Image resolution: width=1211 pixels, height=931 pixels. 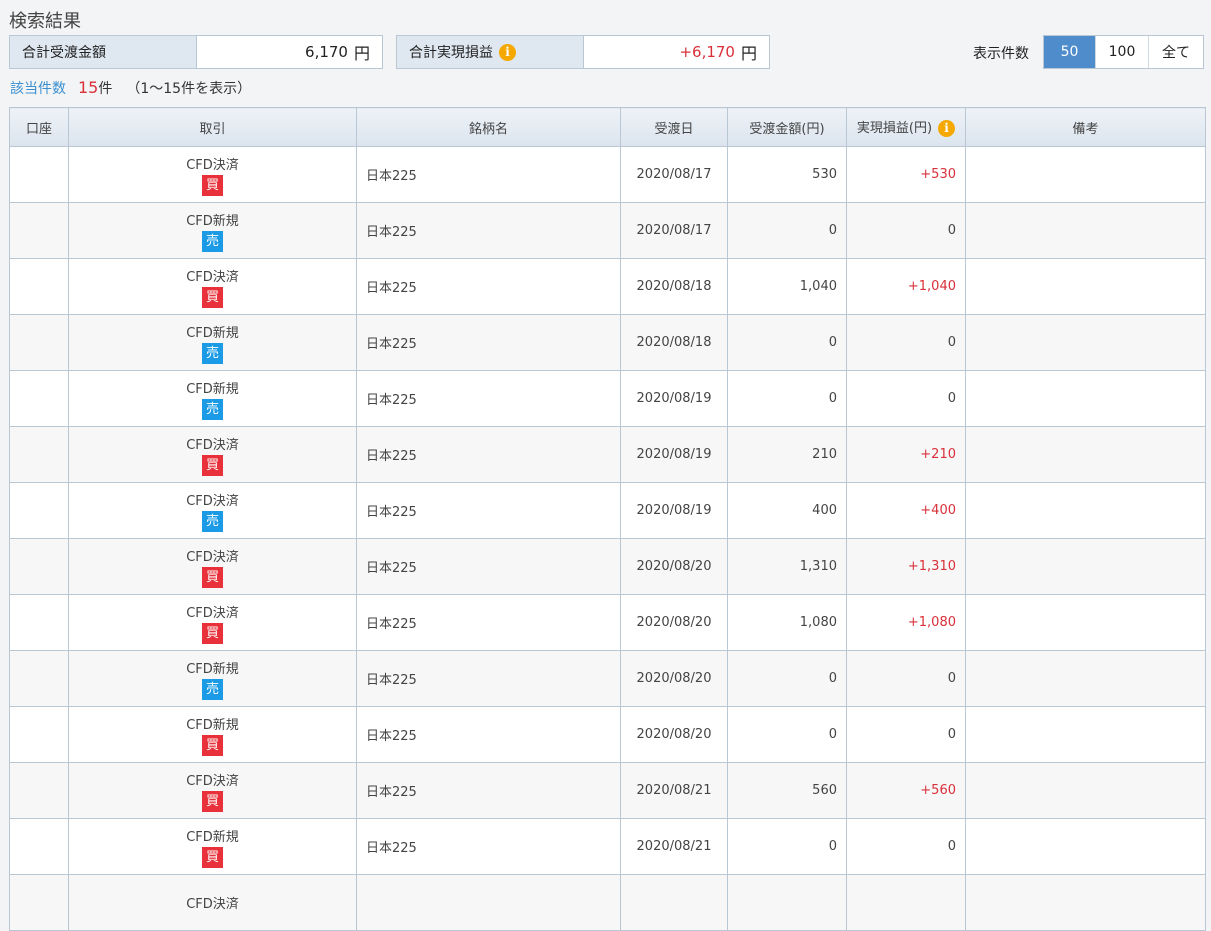 I want to click on pl-cell: +210, so click(x=906, y=454).